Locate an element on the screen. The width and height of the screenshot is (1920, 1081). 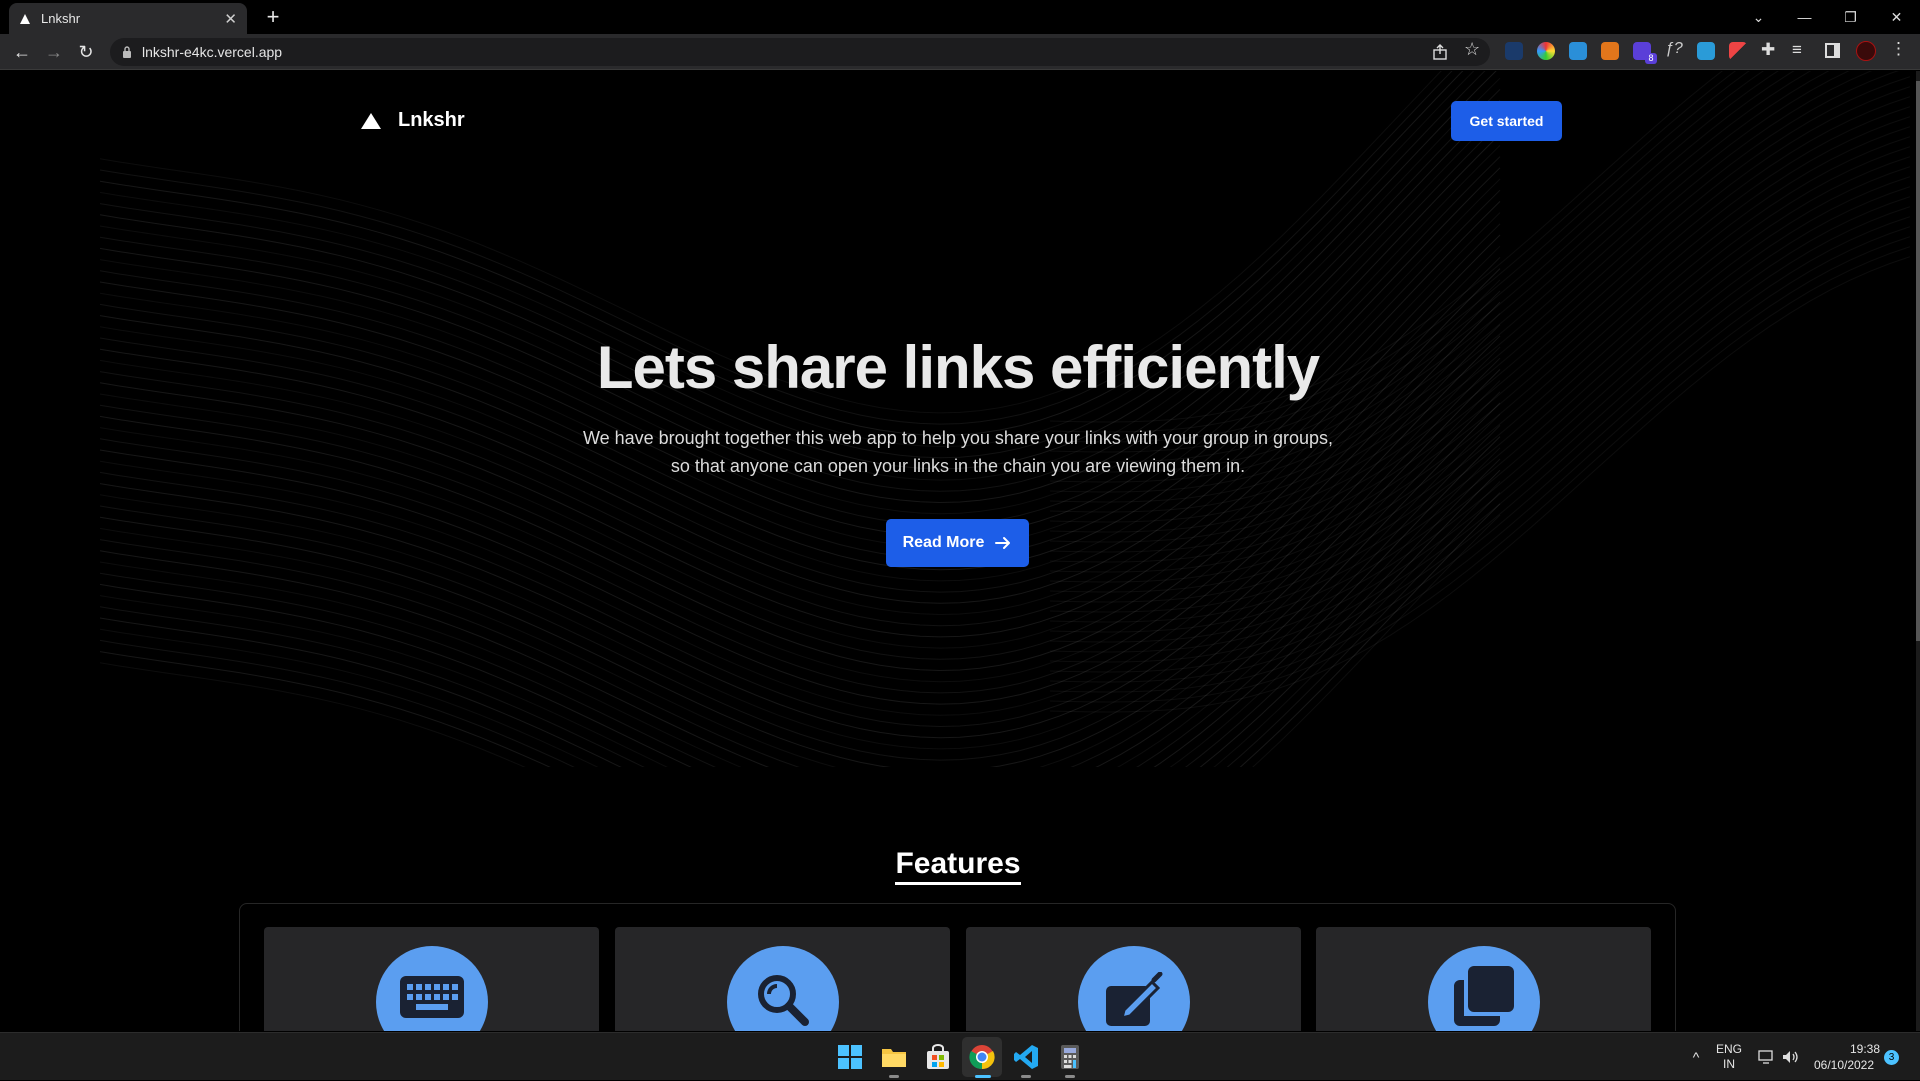
brand-logo-icon is located at coordinates (371, 120).